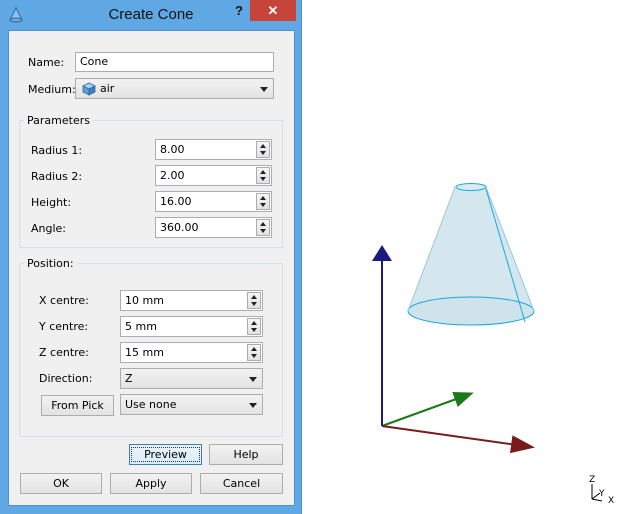 This screenshot has height=514, width=618. What do you see at coordinates (273, 10) in the screenshot?
I see `close-button: ✕` at bounding box center [273, 10].